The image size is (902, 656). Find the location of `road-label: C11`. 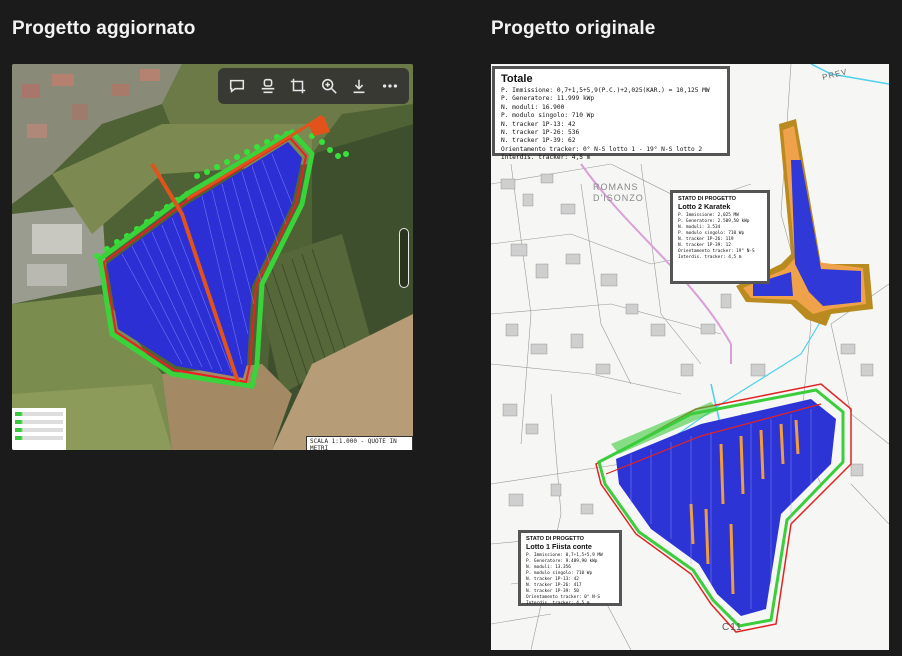

road-label: C11 is located at coordinates (732, 627).